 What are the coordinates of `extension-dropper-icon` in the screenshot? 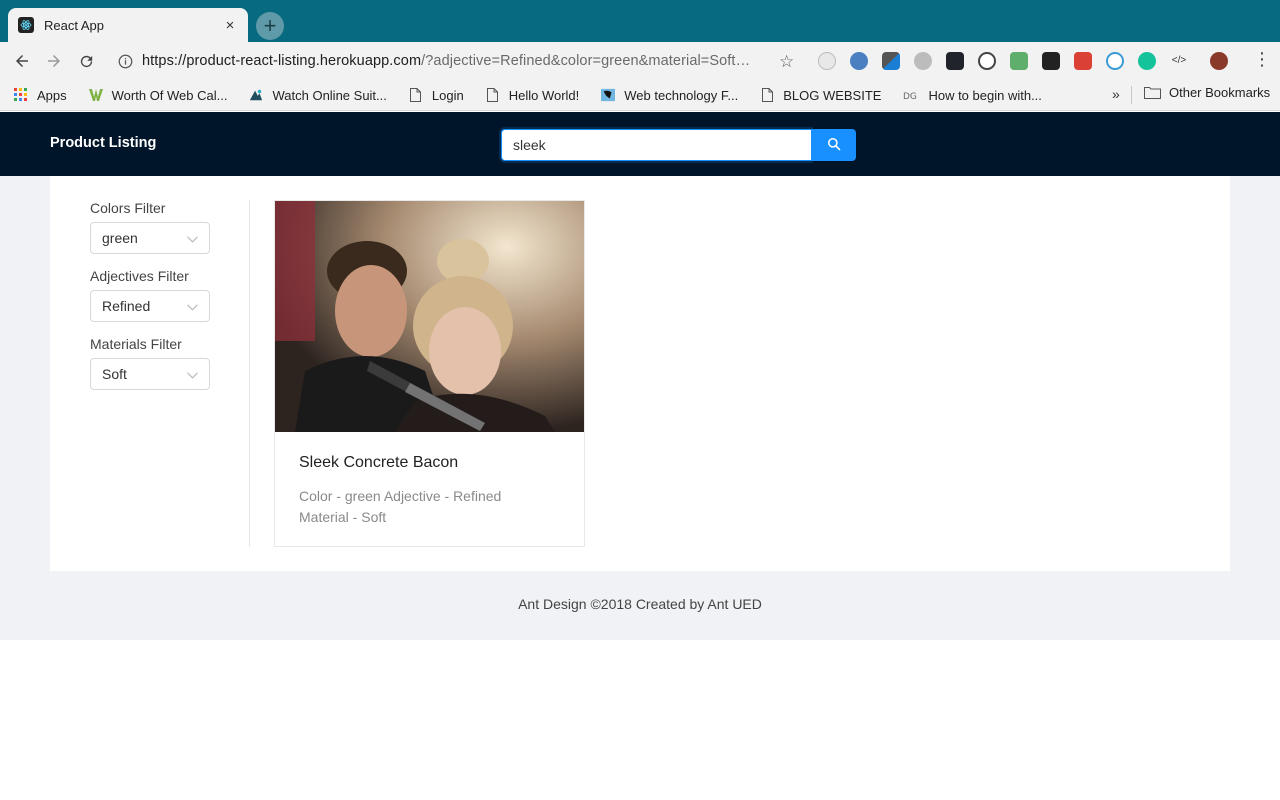 It's located at (891, 61).